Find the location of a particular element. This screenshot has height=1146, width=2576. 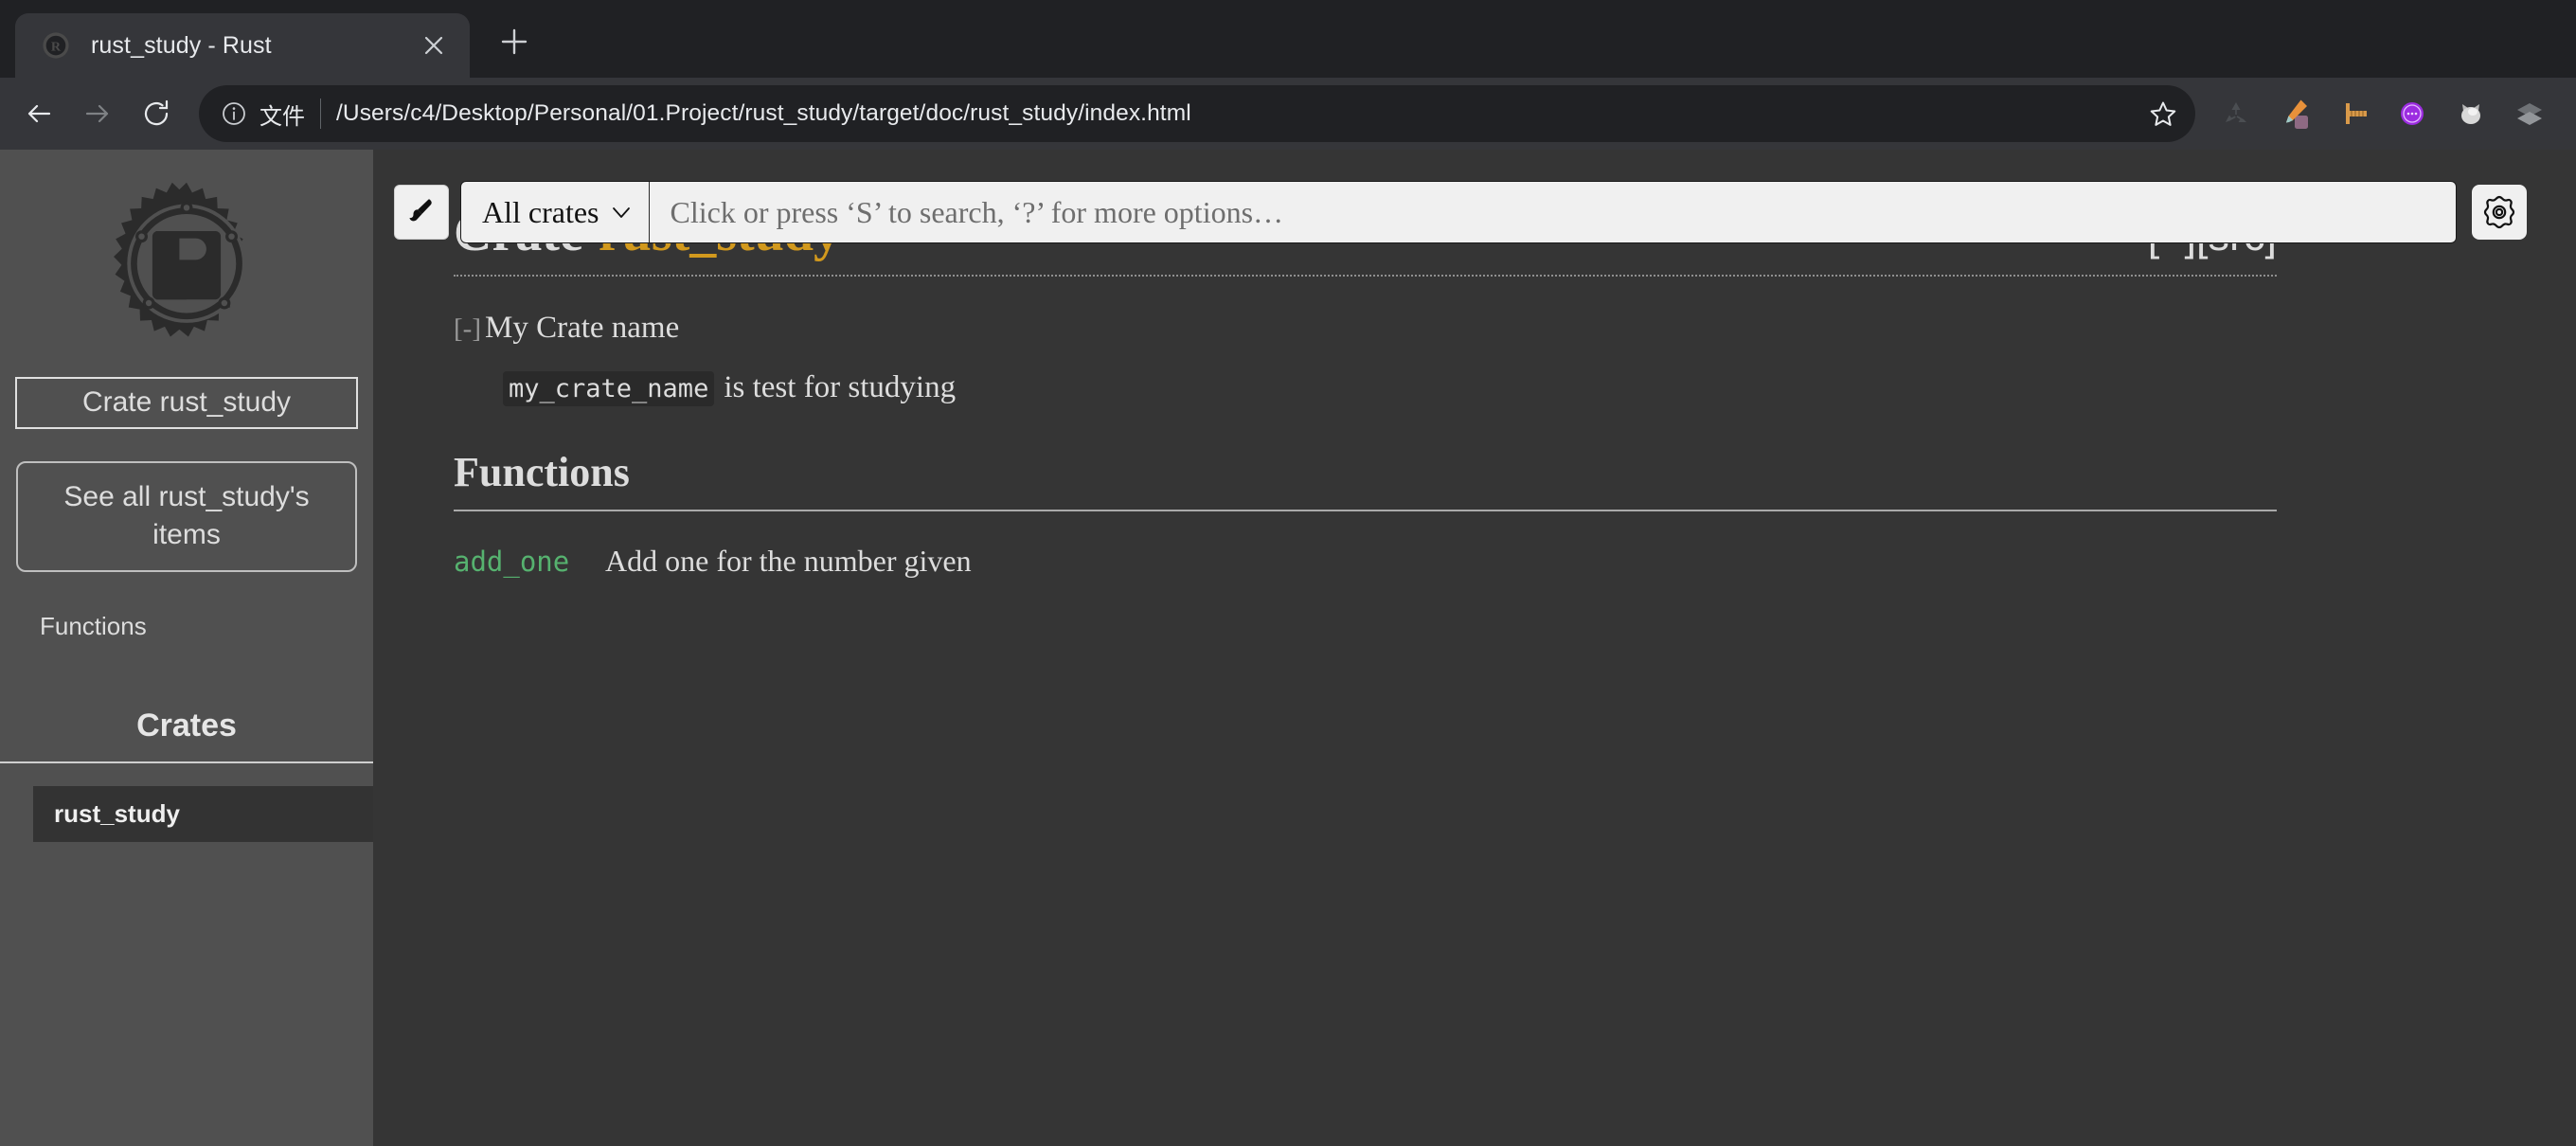

arrow-right-icon is located at coordinates (97, 114).